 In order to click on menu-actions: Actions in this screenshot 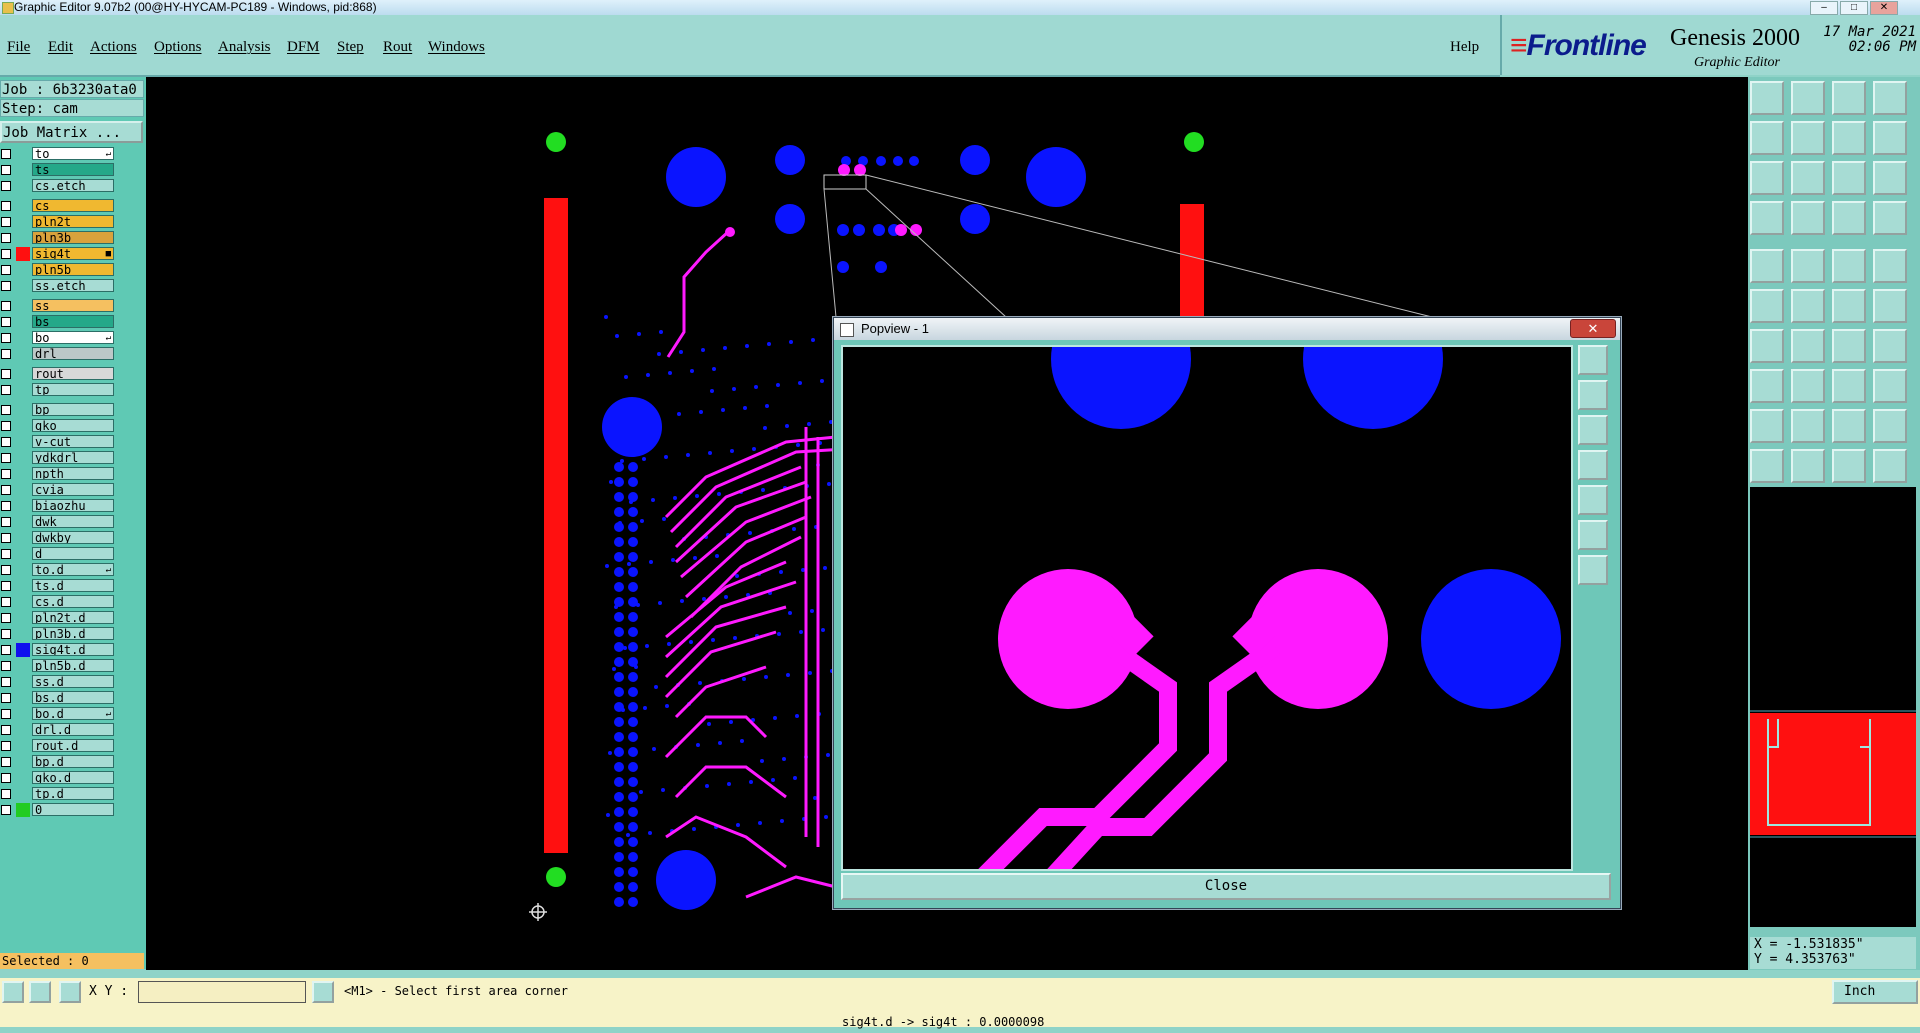, I will do `click(113, 47)`.